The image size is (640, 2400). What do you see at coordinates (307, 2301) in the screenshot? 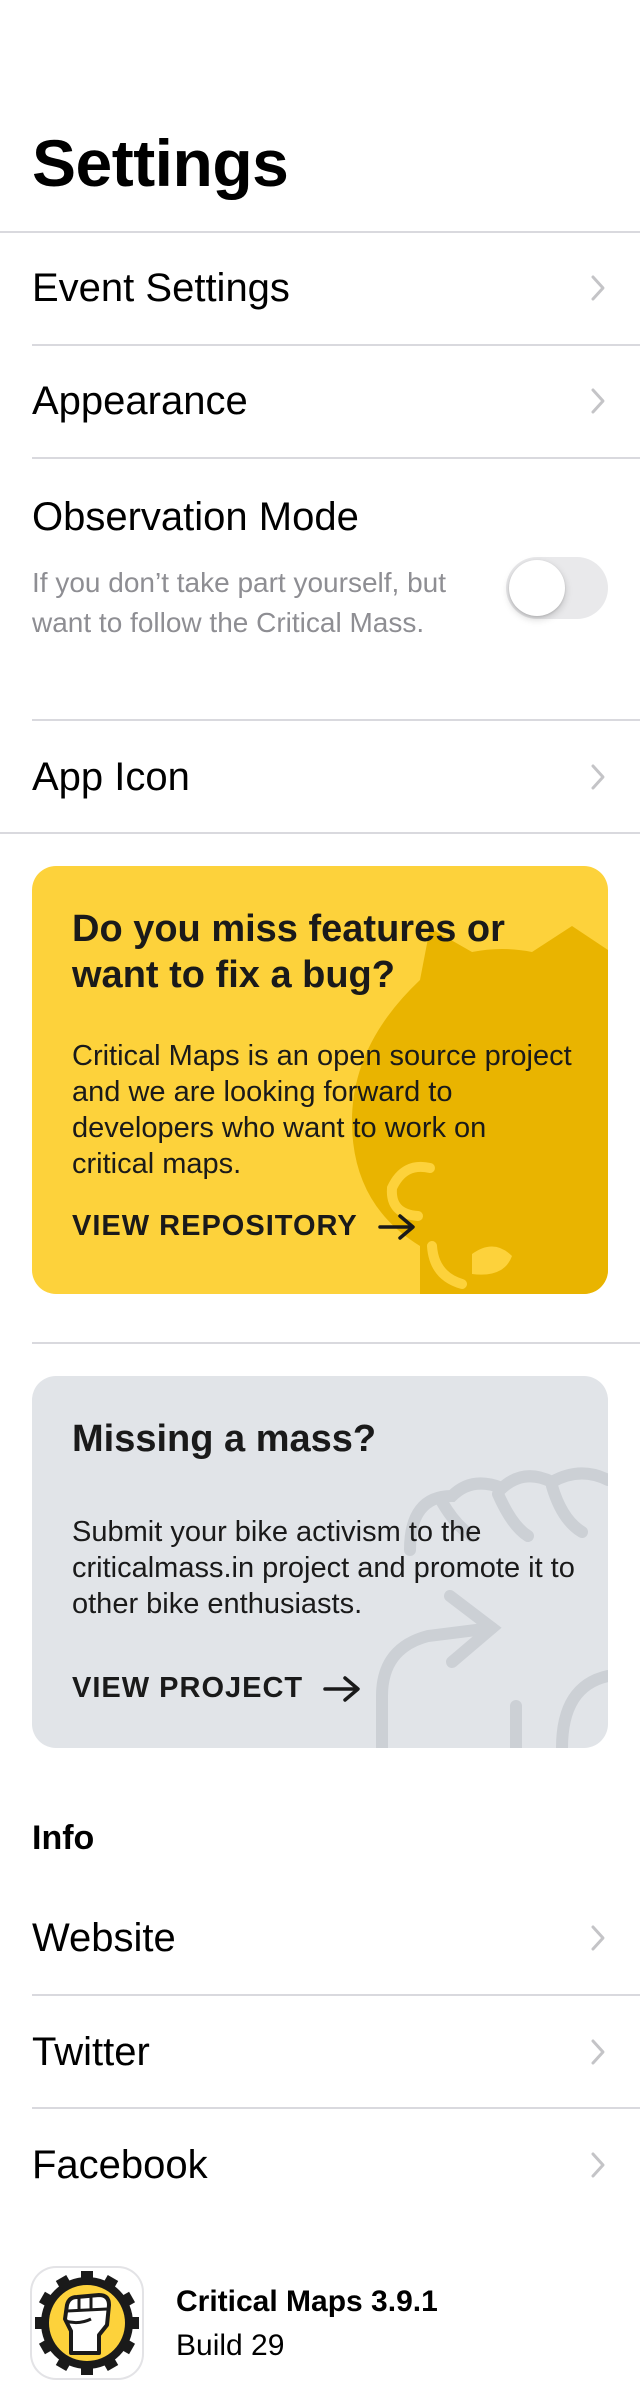
I see `app-name: Critical Maps 3.9.1` at bounding box center [307, 2301].